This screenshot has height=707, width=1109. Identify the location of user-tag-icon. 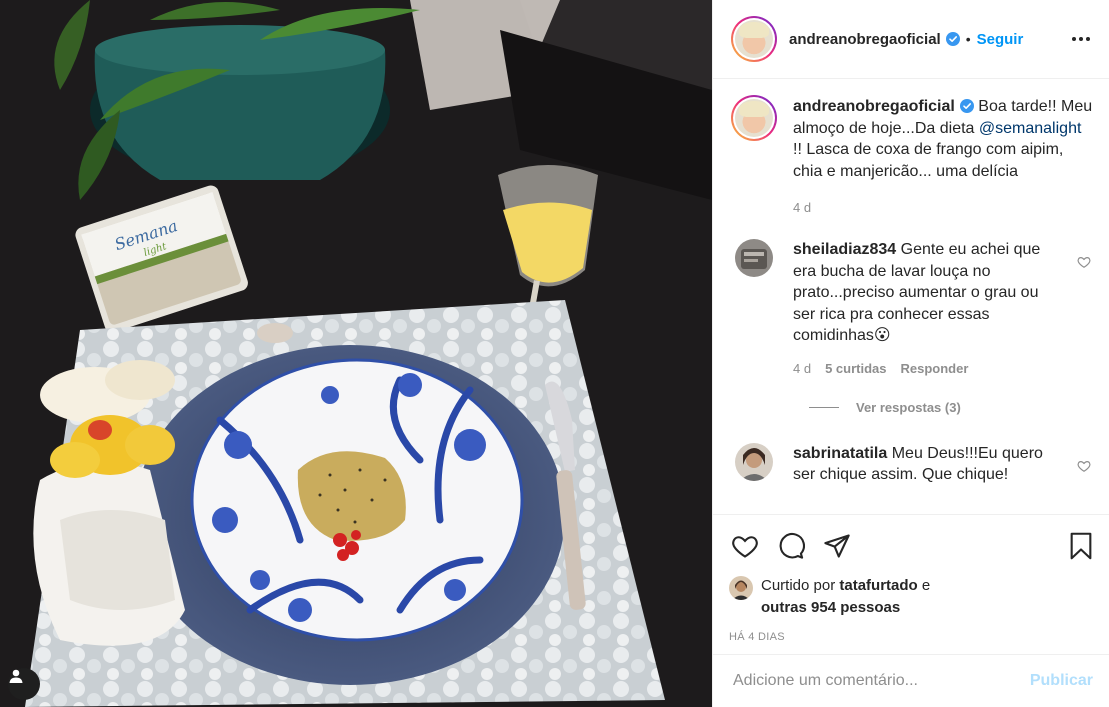
(16, 676).